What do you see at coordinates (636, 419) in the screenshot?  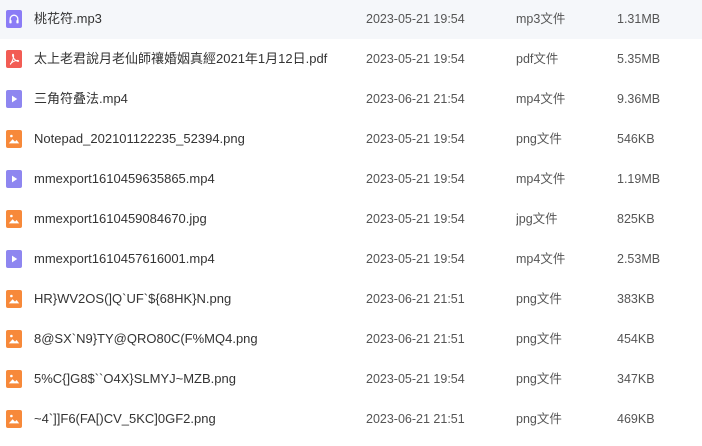 I see `file-size: 469KB` at bounding box center [636, 419].